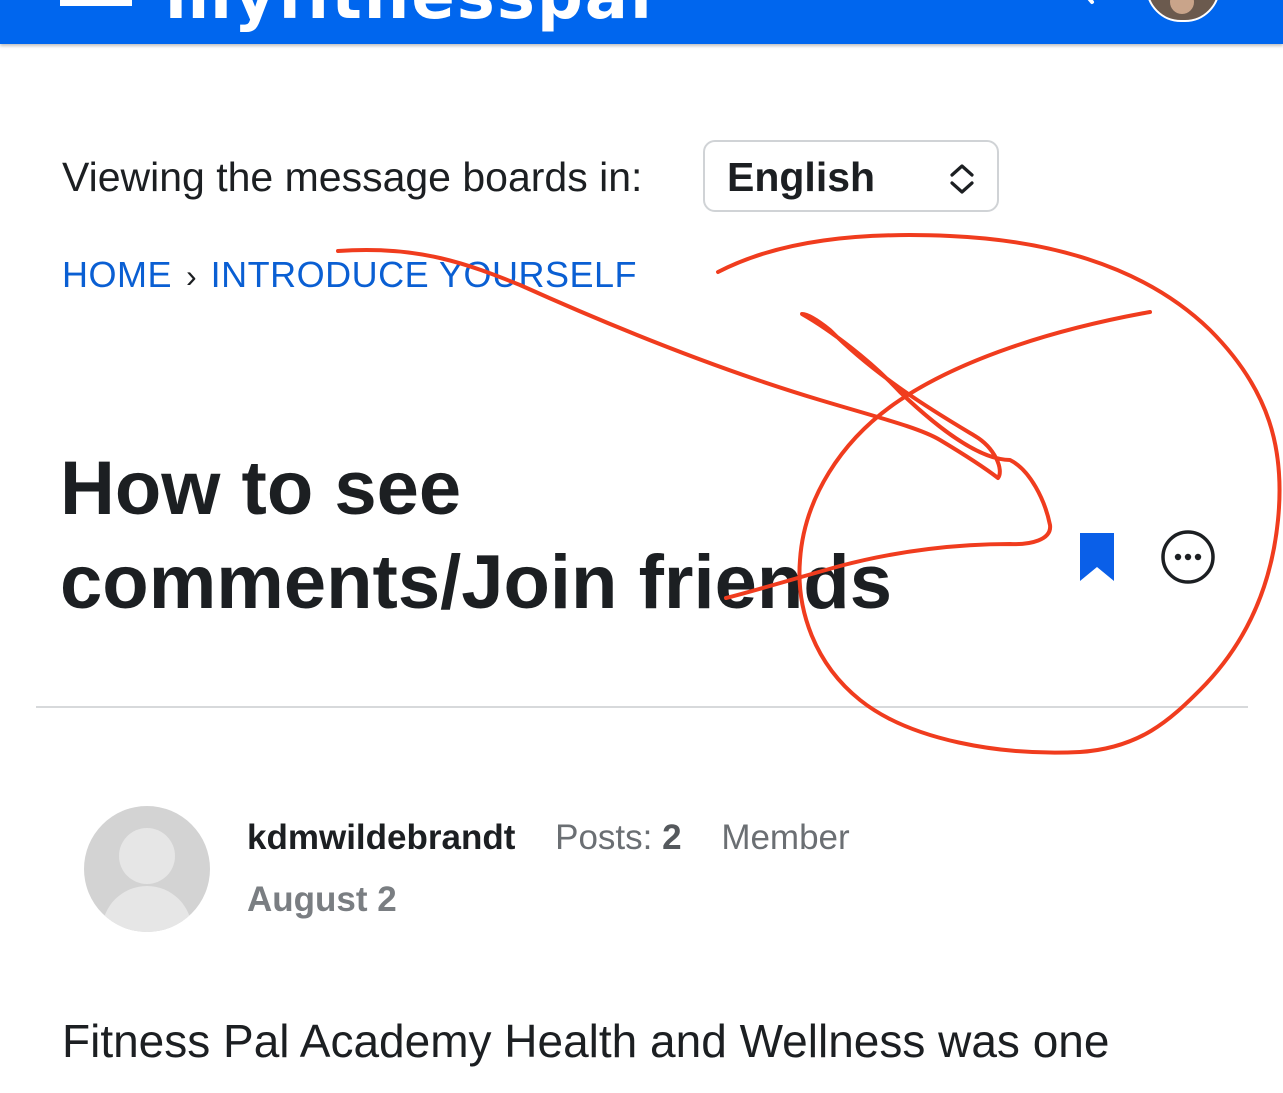 Image resolution: width=1283 pixels, height=1093 pixels. Describe the element at coordinates (672, 837) in the screenshot. I see `posts-count: 2` at that location.